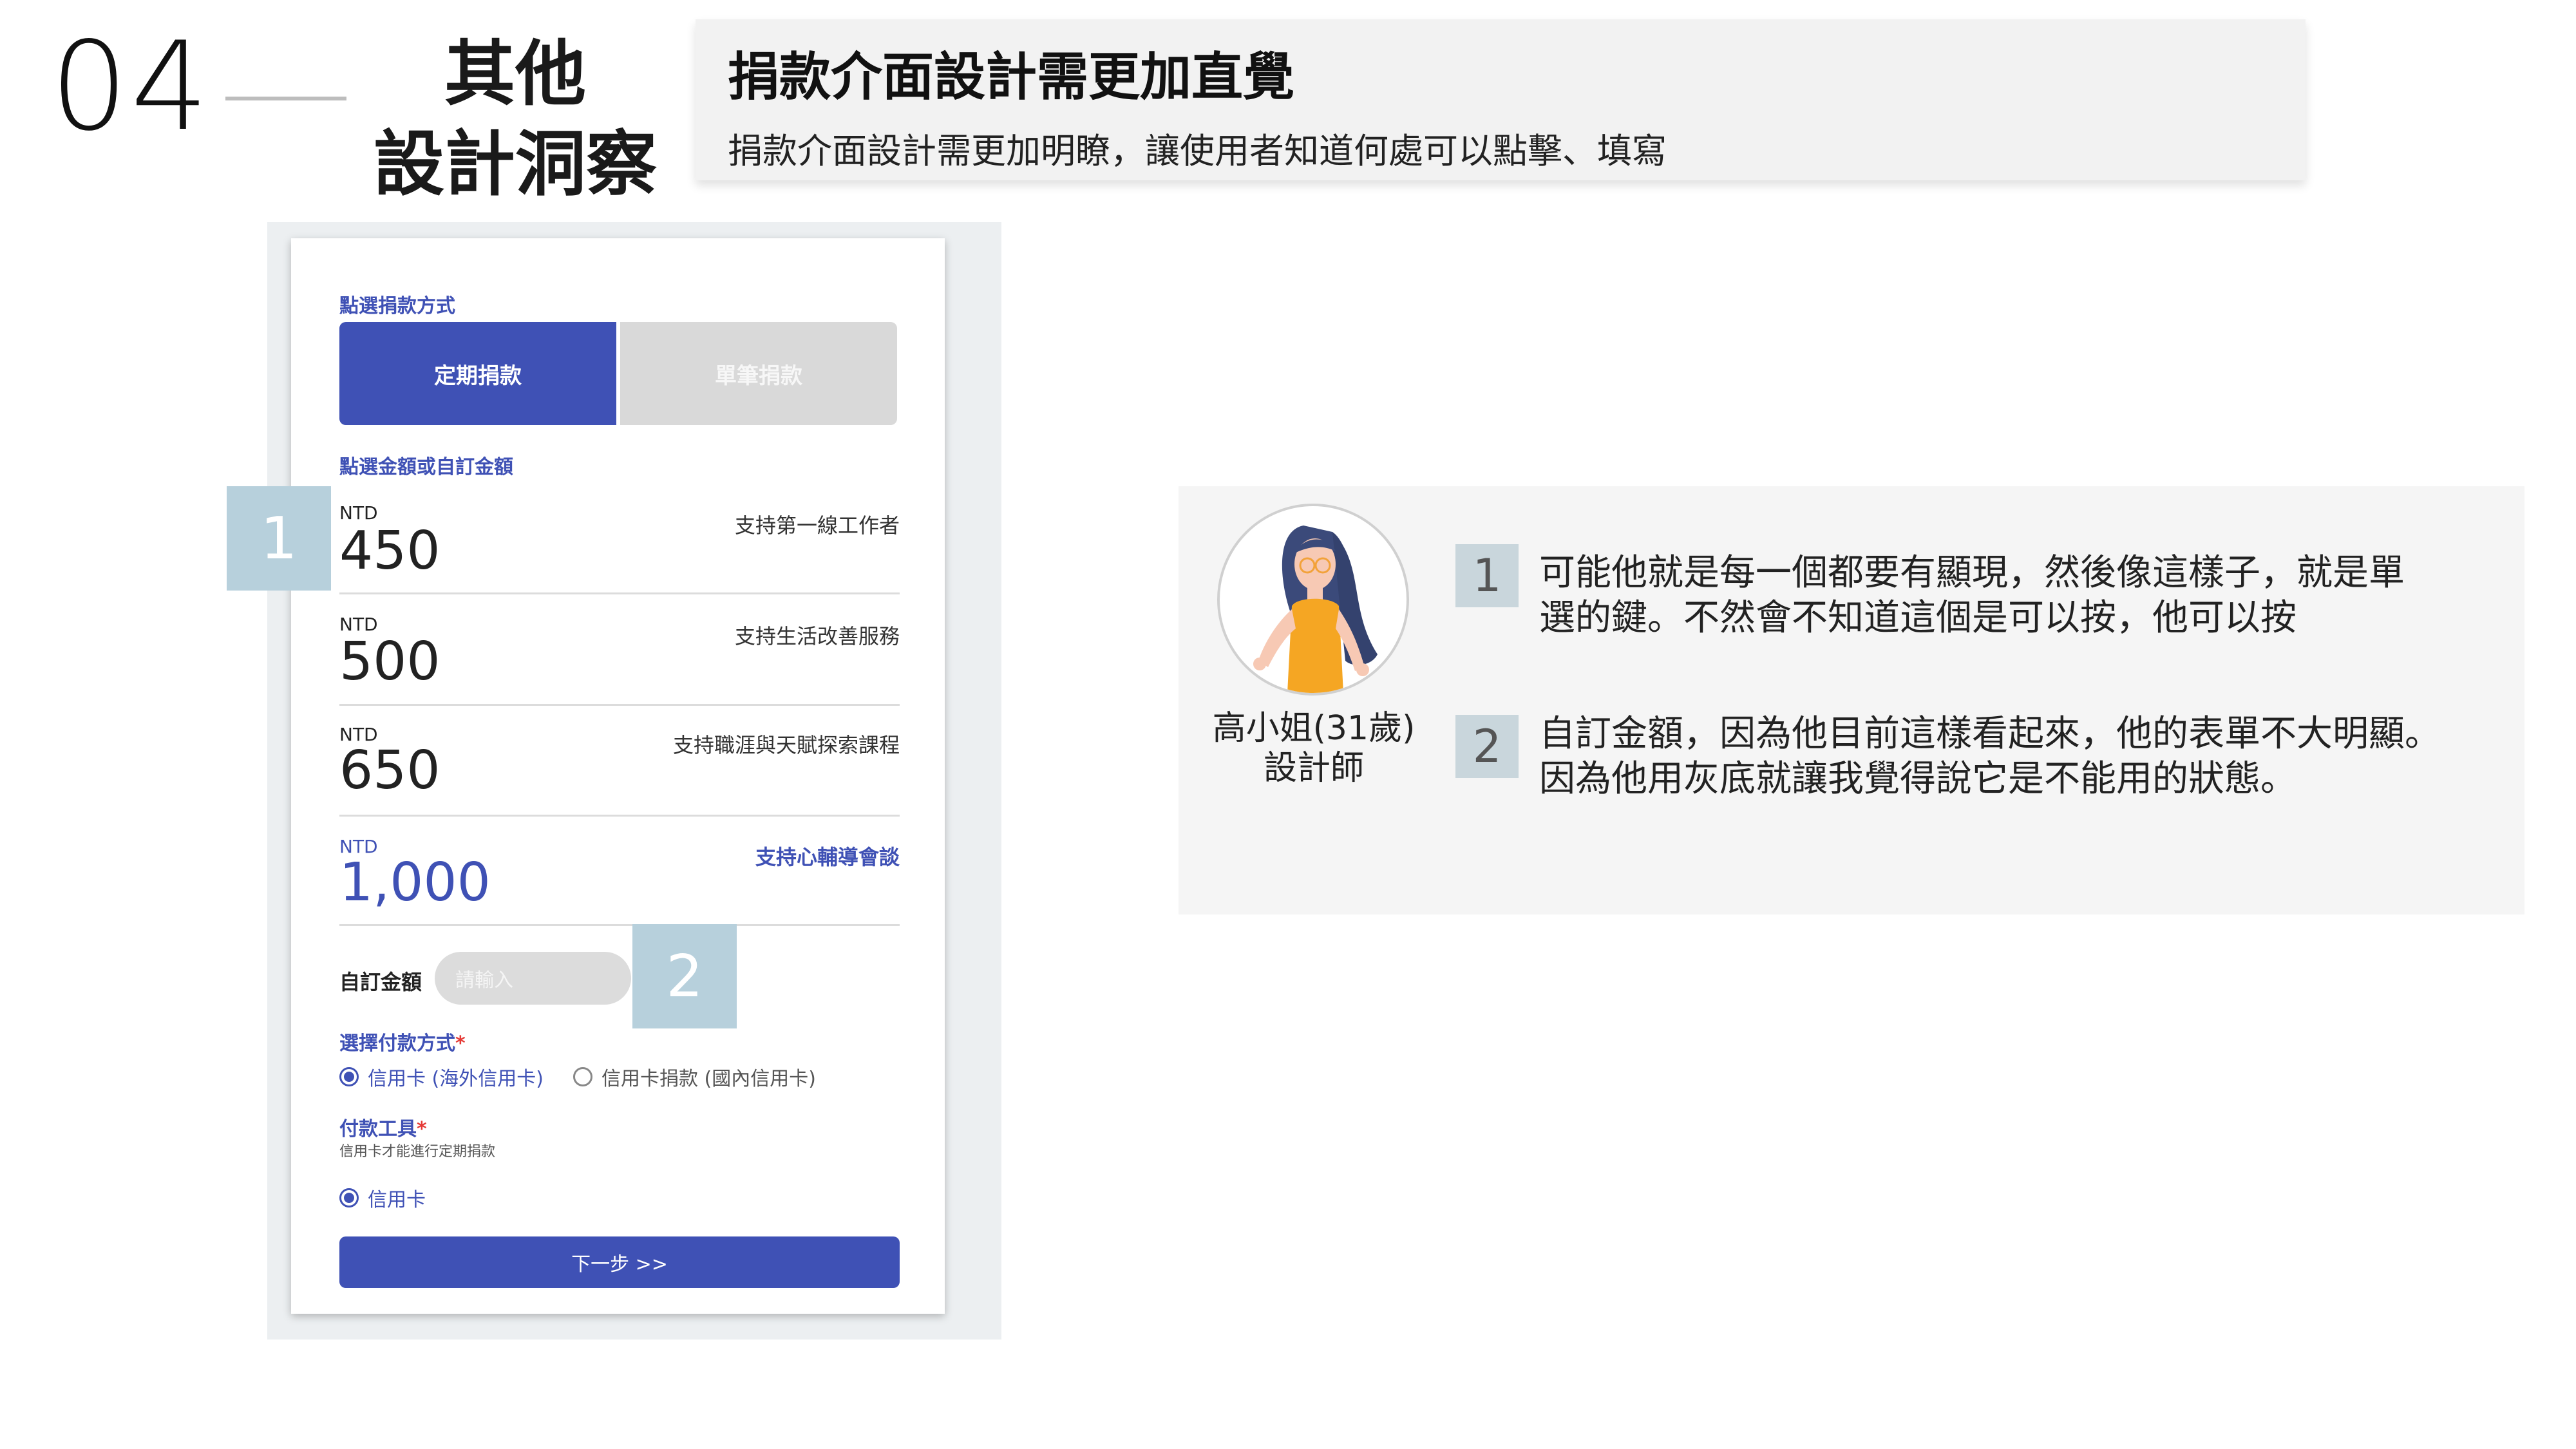 Image resolution: width=2576 pixels, height=1449 pixels. I want to click on section-title: 其他 設計洞察, so click(515, 119).